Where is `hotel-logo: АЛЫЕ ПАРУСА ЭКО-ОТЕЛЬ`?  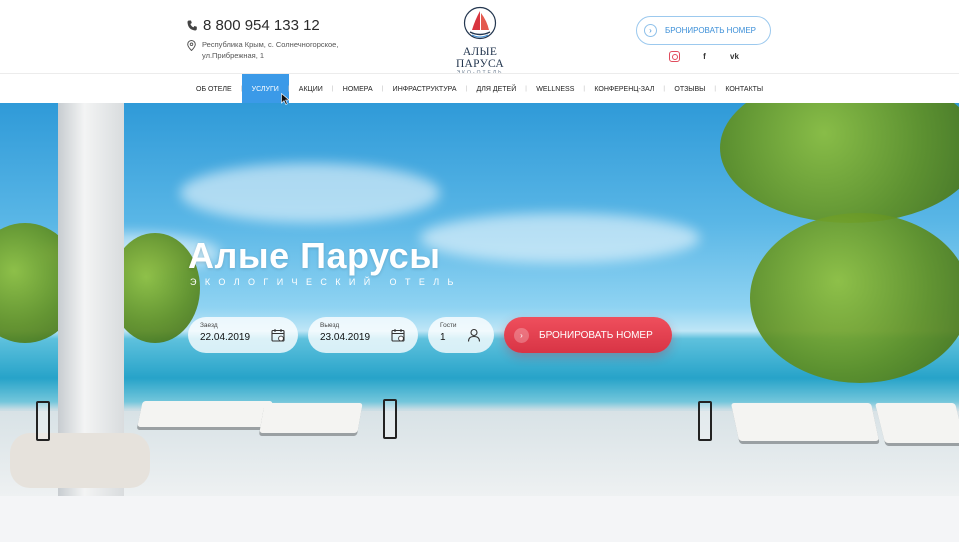
hotel-logo: АЛЫЕ ПАРУСА ЭКО-ОТЕЛЬ is located at coordinates (480, 41).